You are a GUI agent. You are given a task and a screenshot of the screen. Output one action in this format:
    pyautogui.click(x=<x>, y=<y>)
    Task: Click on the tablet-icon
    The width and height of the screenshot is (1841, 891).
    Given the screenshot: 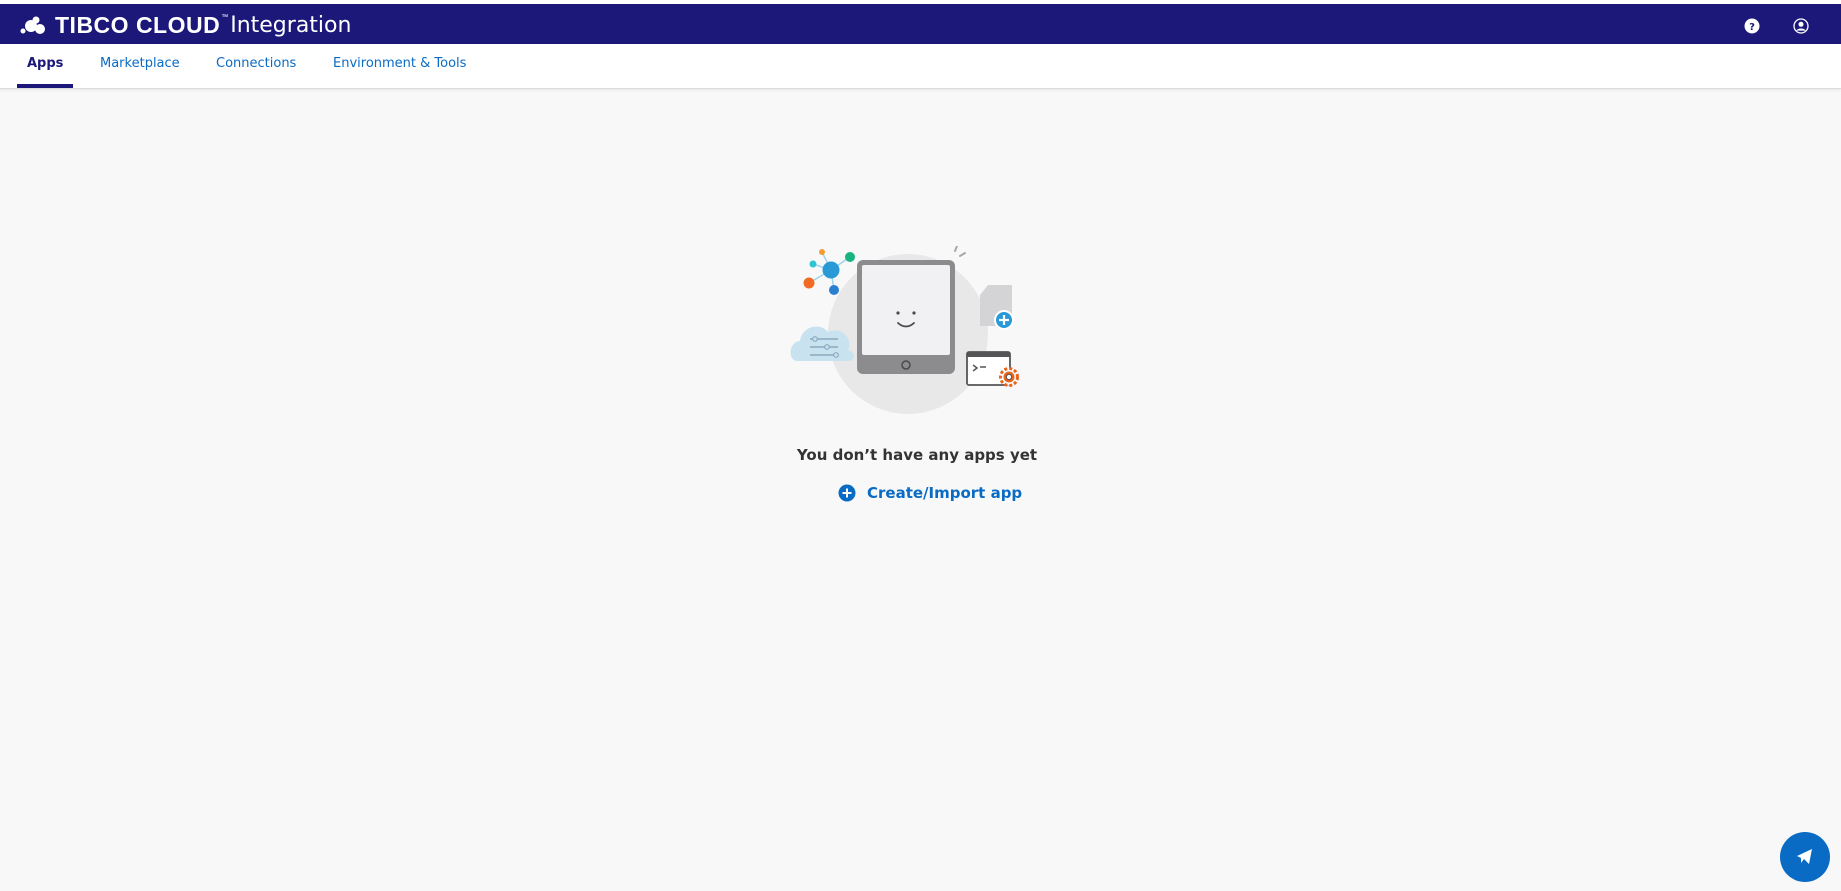 What is the action you would take?
    pyautogui.click(x=906, y=317)
    